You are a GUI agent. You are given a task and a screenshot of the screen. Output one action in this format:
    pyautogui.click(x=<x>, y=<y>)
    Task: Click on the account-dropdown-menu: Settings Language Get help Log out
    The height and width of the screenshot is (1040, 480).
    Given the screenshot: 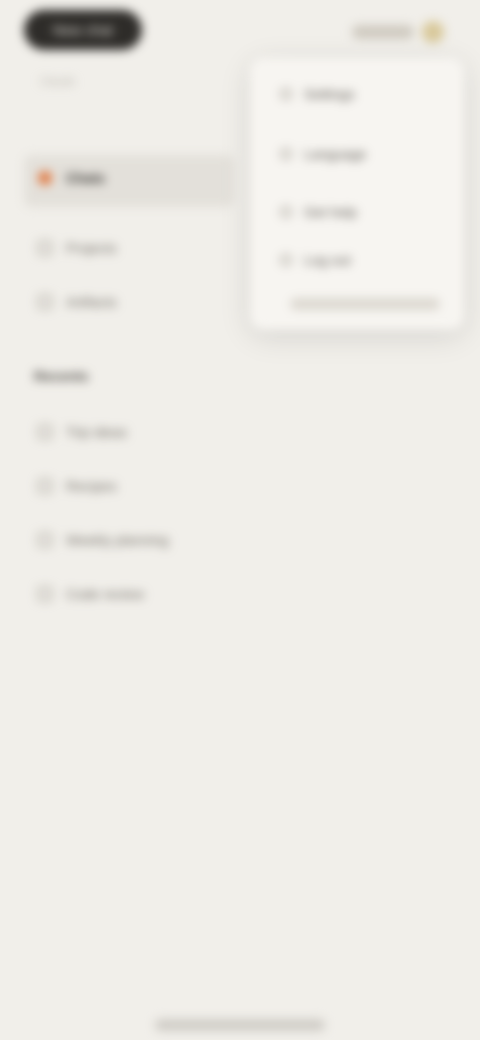 What is the action you would take?
    pyautogui.click(x=357, y=194)
    